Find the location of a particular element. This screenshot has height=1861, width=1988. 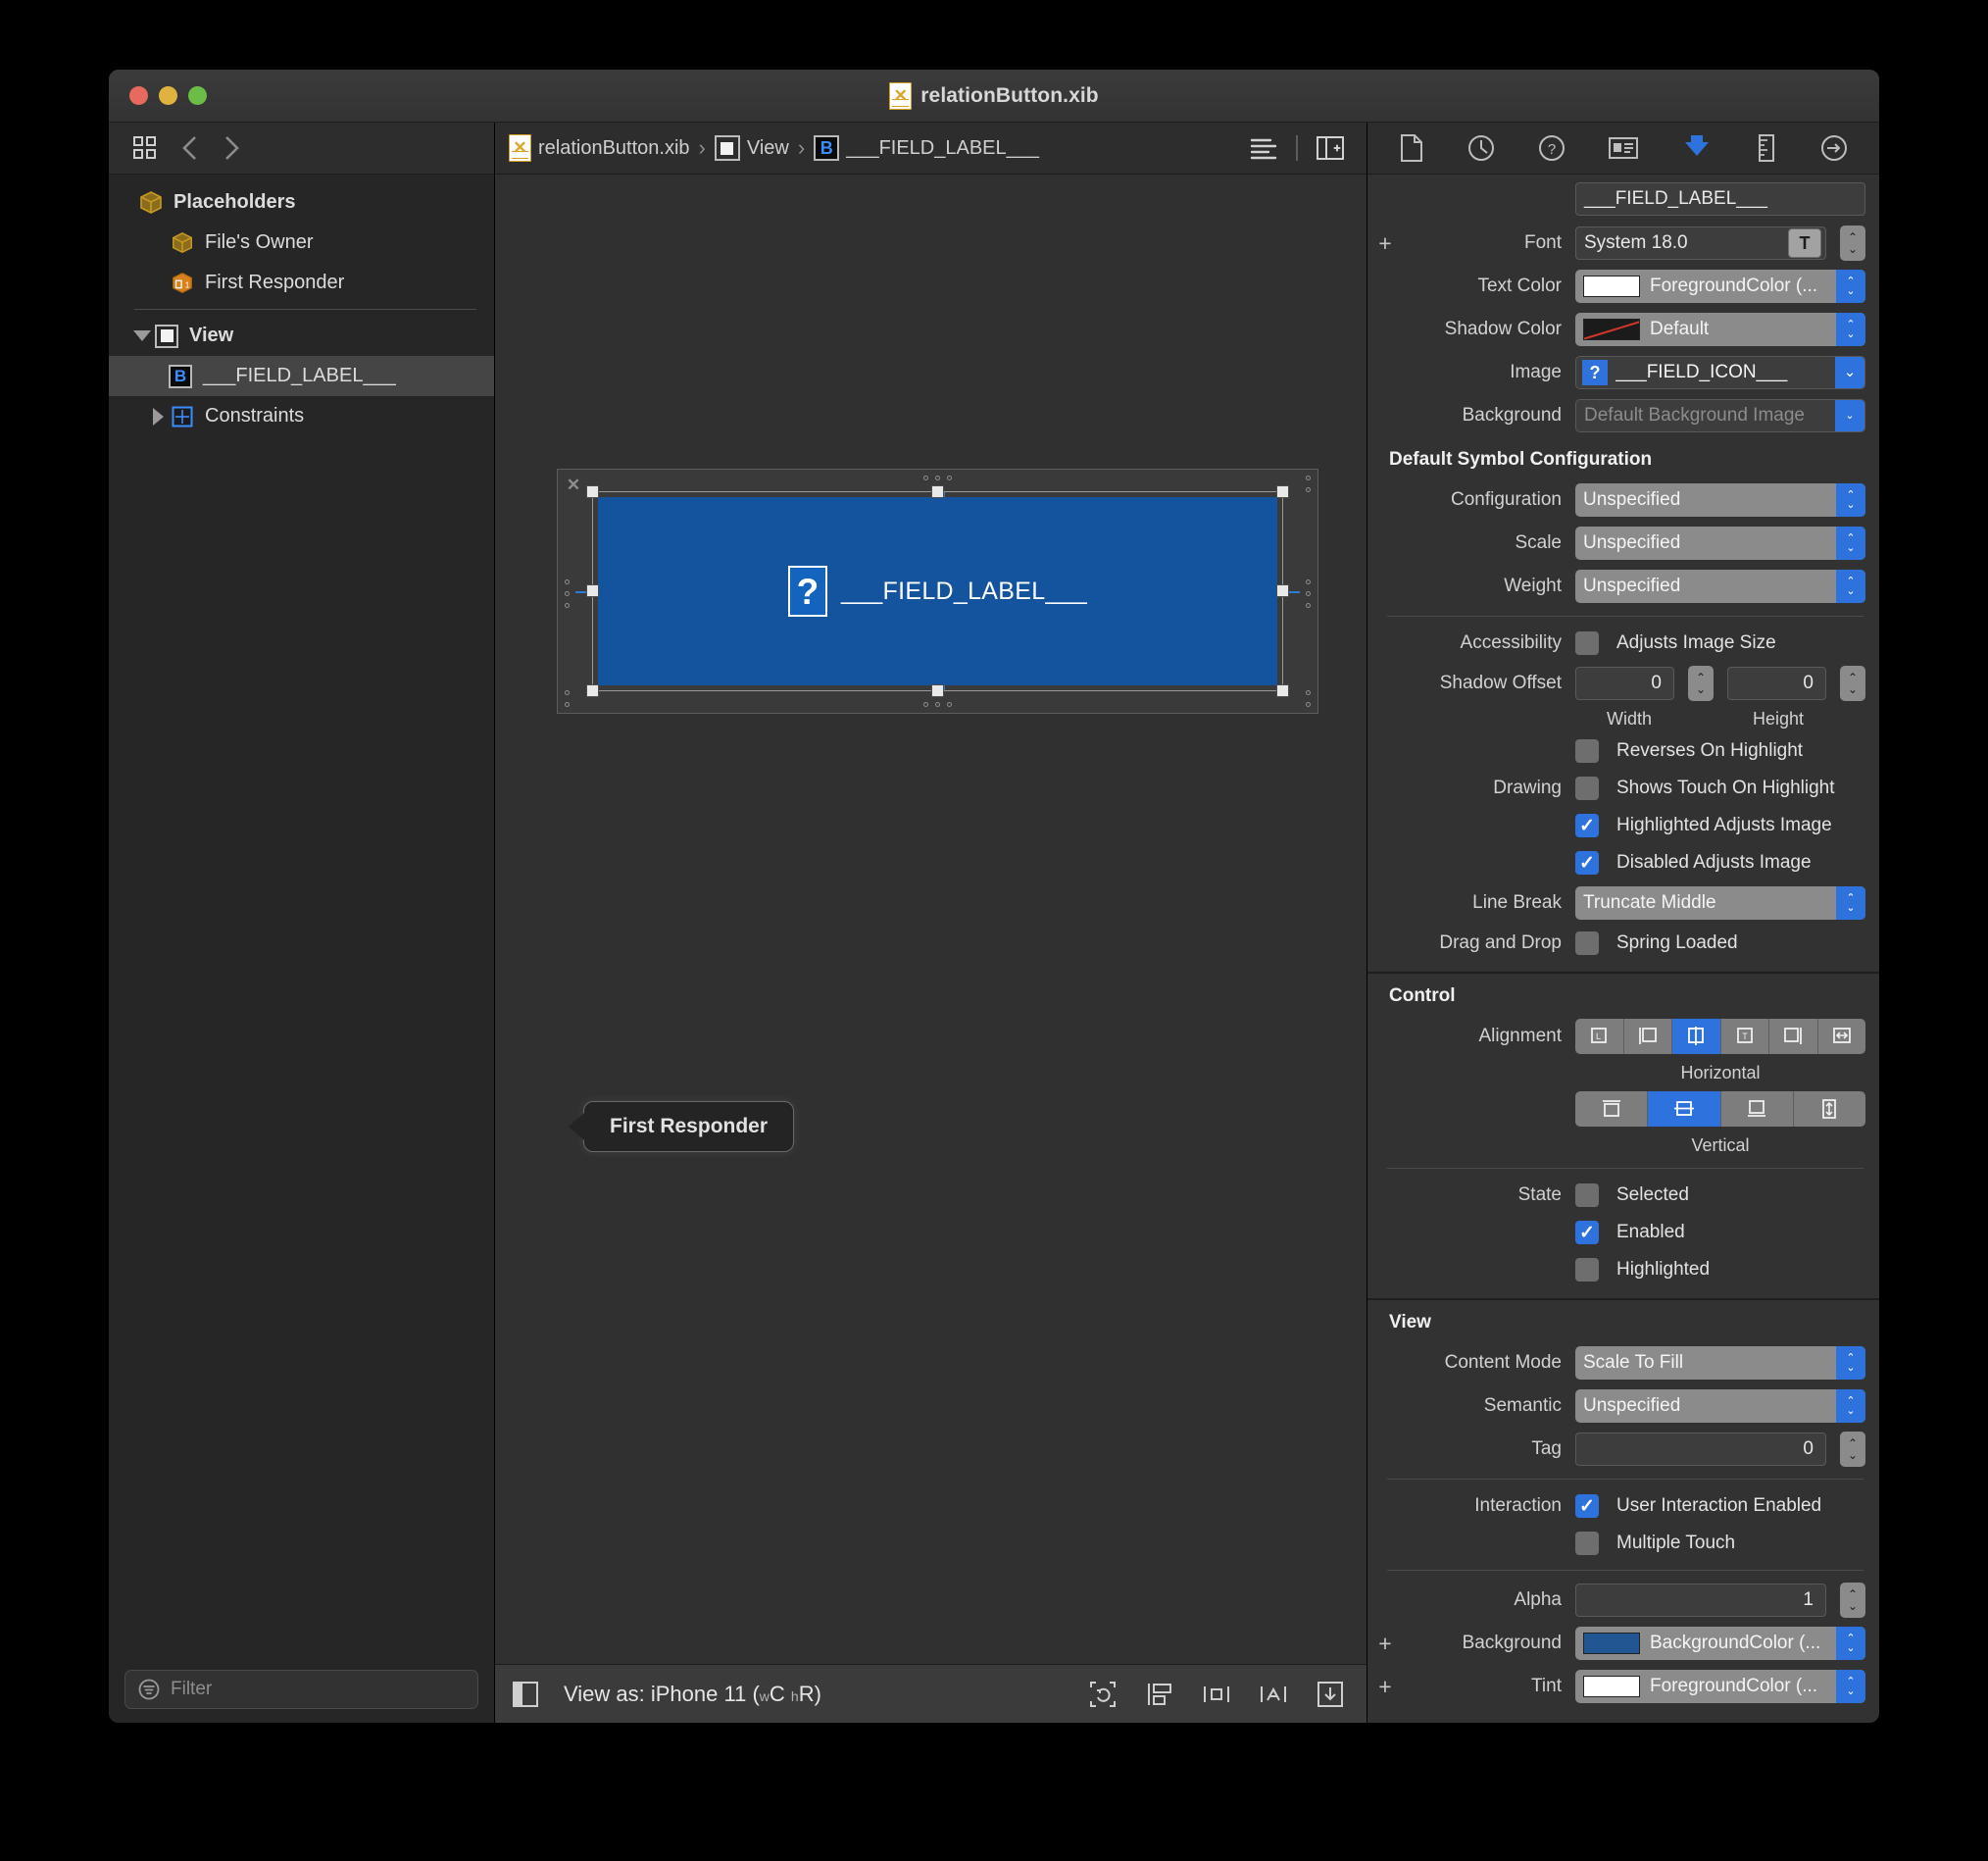

shadow-color-popup: Default ⌃ ⌄ is located at coordinates (1720, 329).